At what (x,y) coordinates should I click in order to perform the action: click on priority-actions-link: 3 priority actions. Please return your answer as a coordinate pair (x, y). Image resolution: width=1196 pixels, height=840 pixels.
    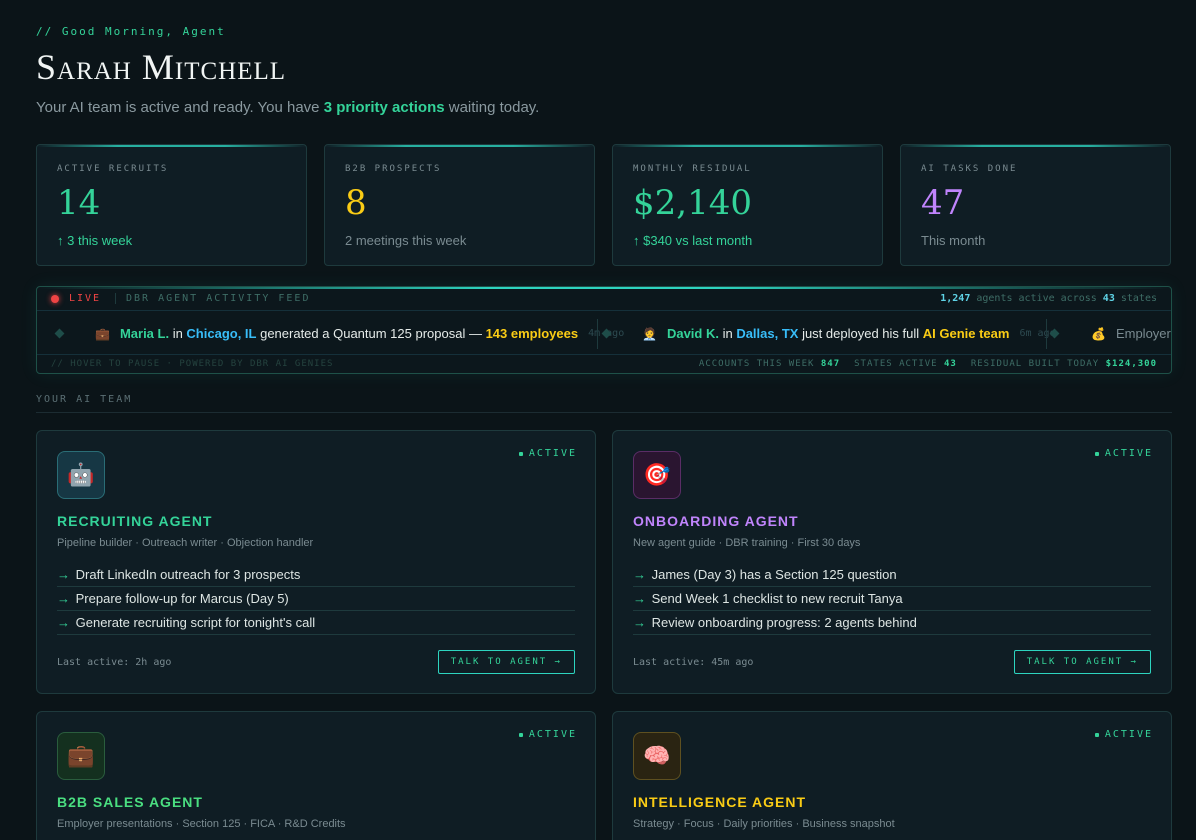
    Looking at the image, I should click on (384, 107).